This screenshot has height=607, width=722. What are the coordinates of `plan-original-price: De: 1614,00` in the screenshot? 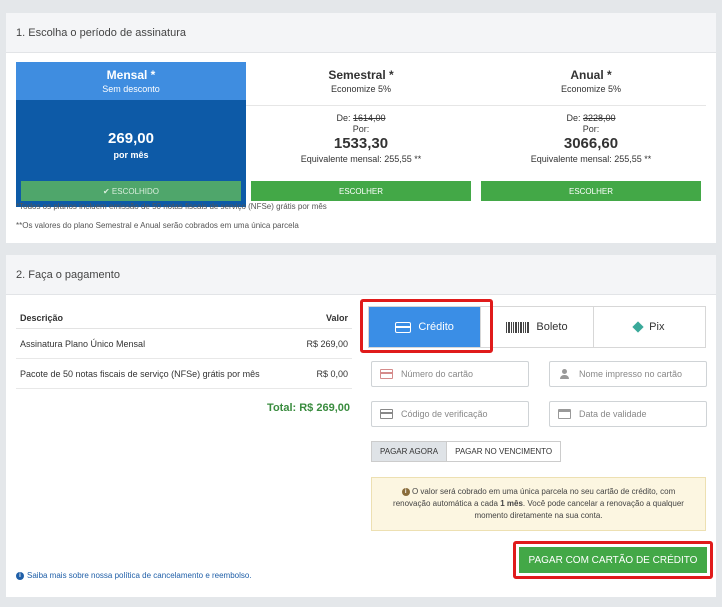 It's located at (361, 118).